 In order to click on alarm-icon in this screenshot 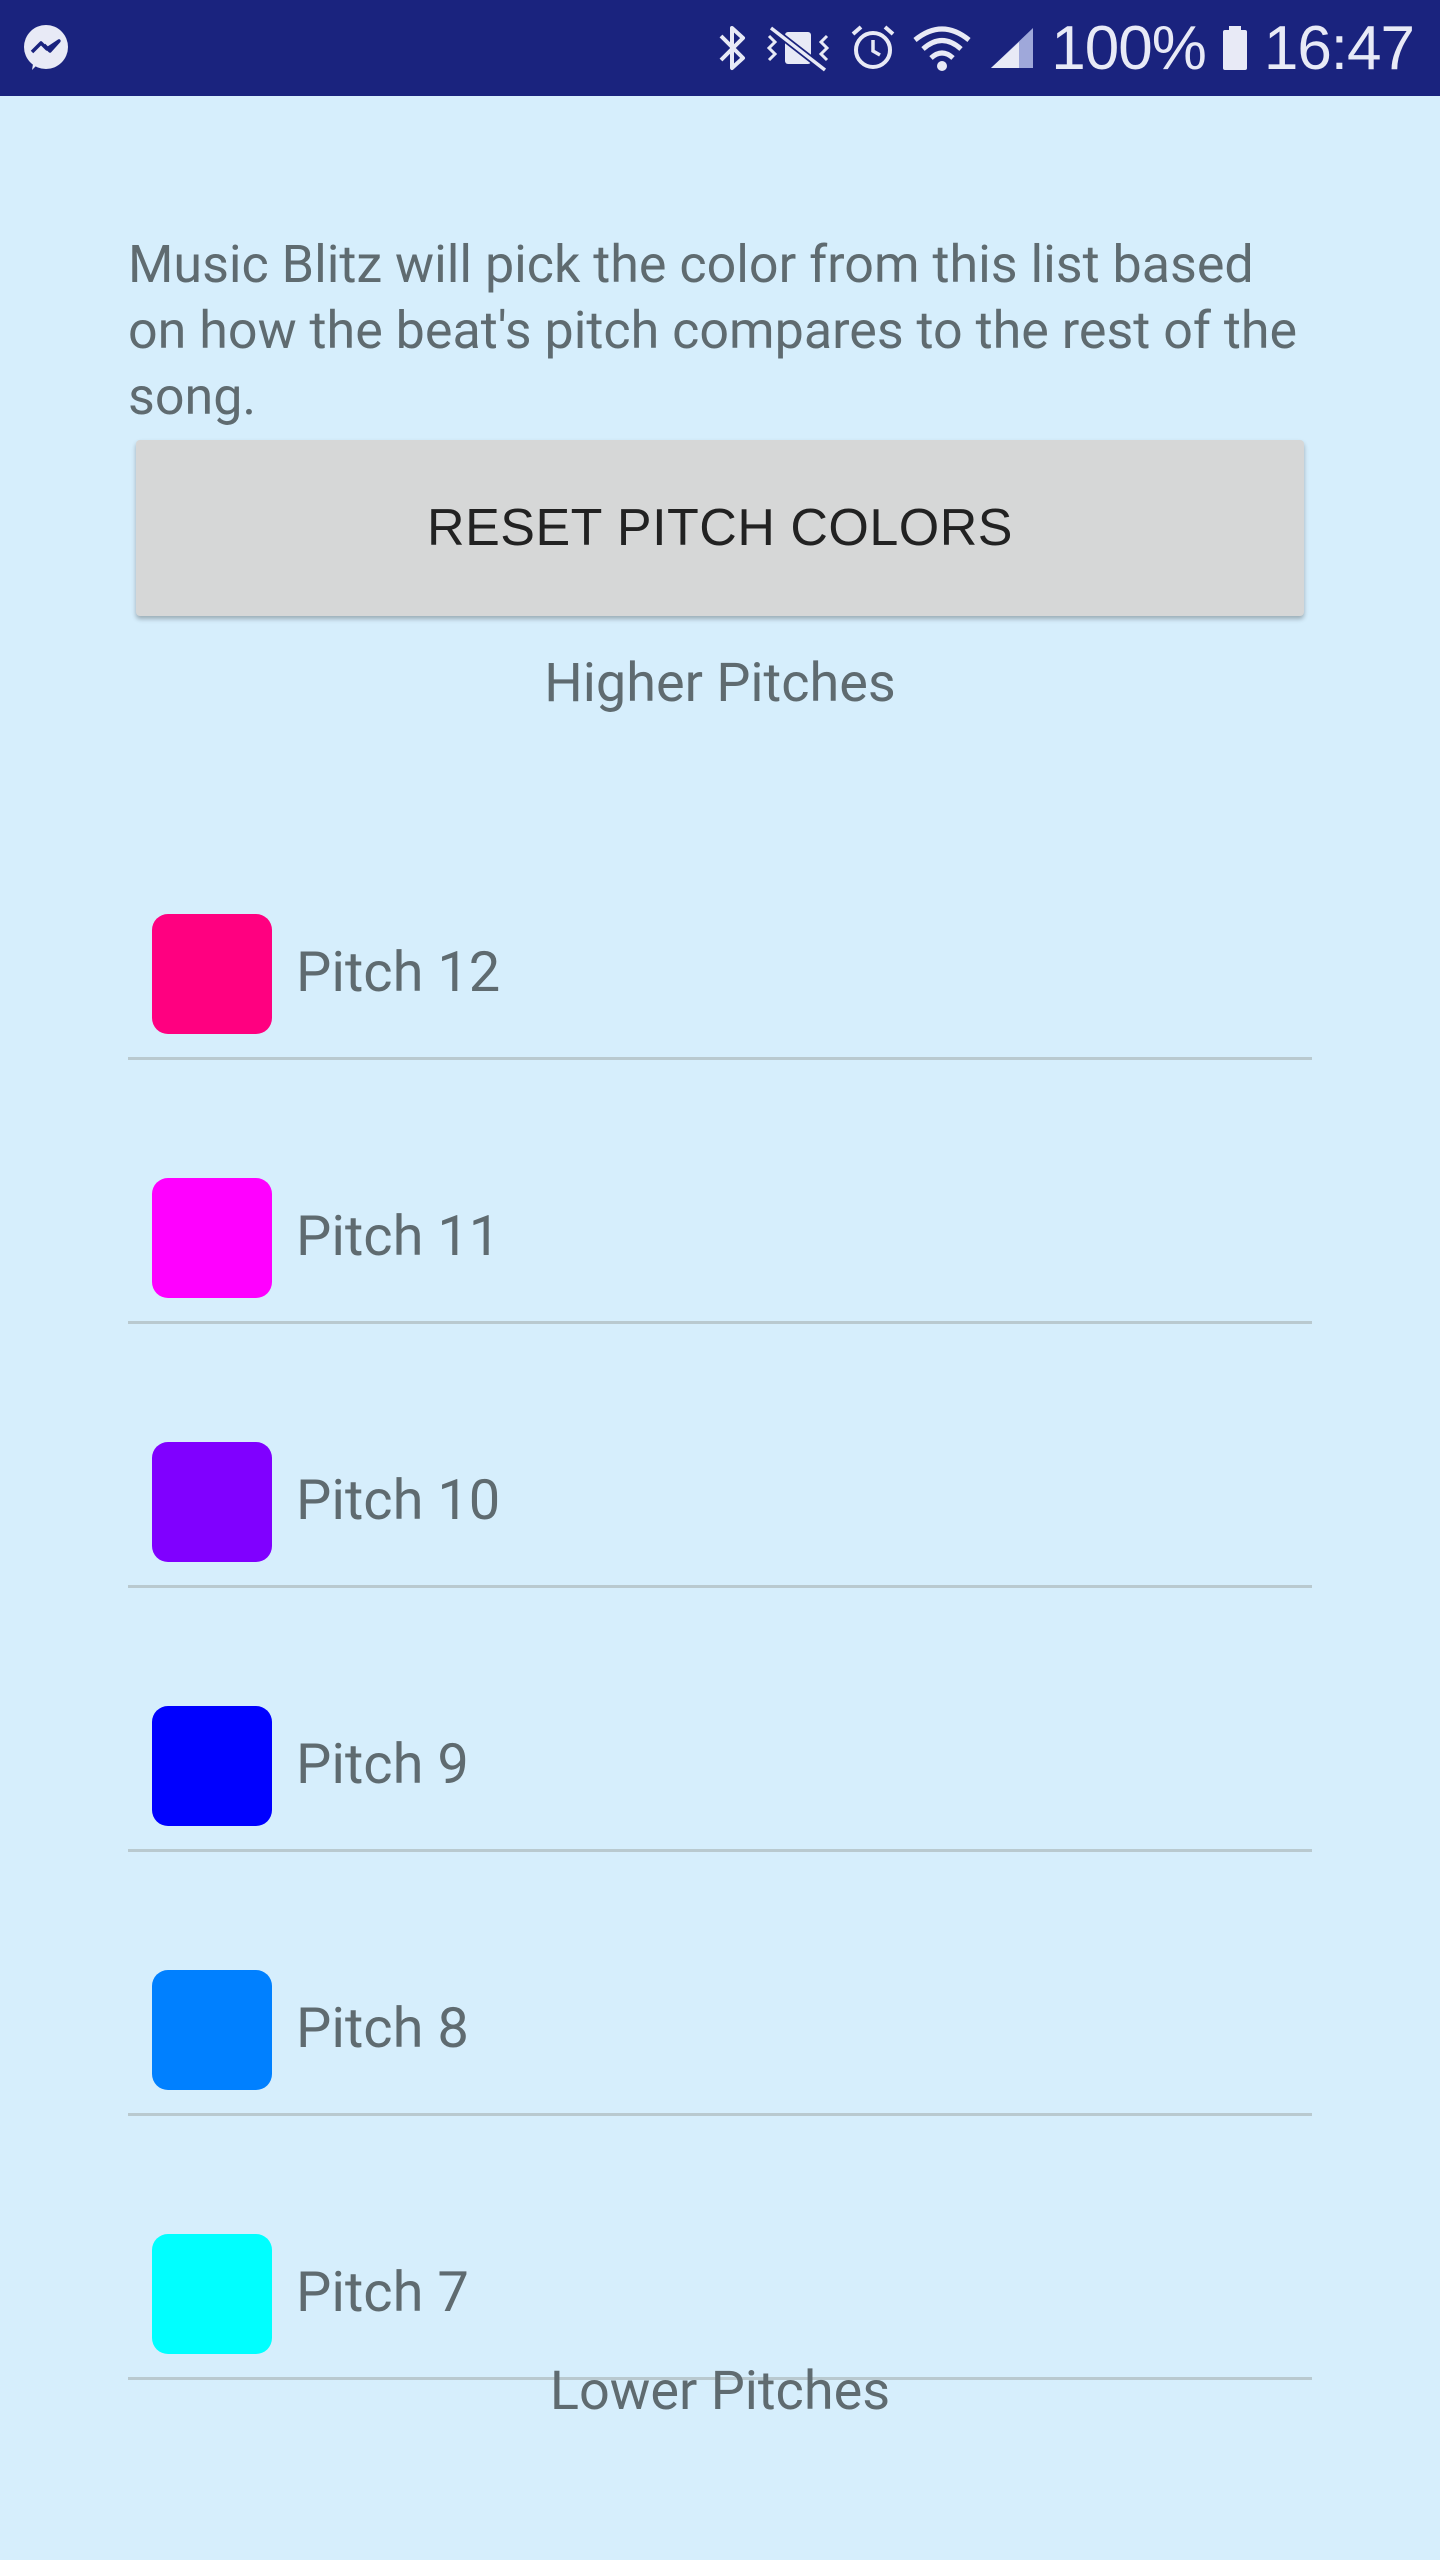, I will do `click(873, 48)`.